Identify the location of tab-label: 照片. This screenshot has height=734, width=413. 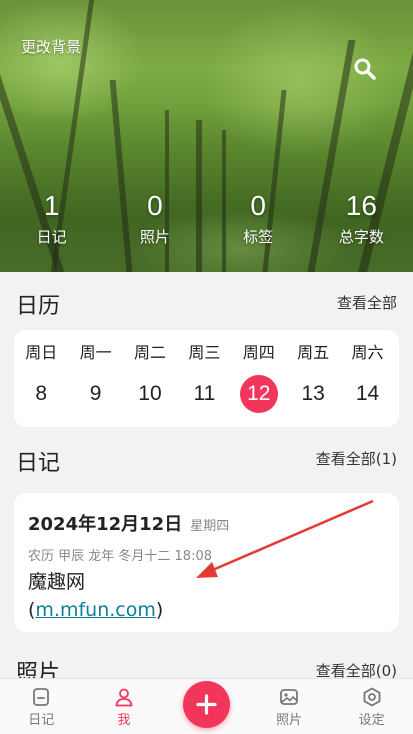
(289, 720).